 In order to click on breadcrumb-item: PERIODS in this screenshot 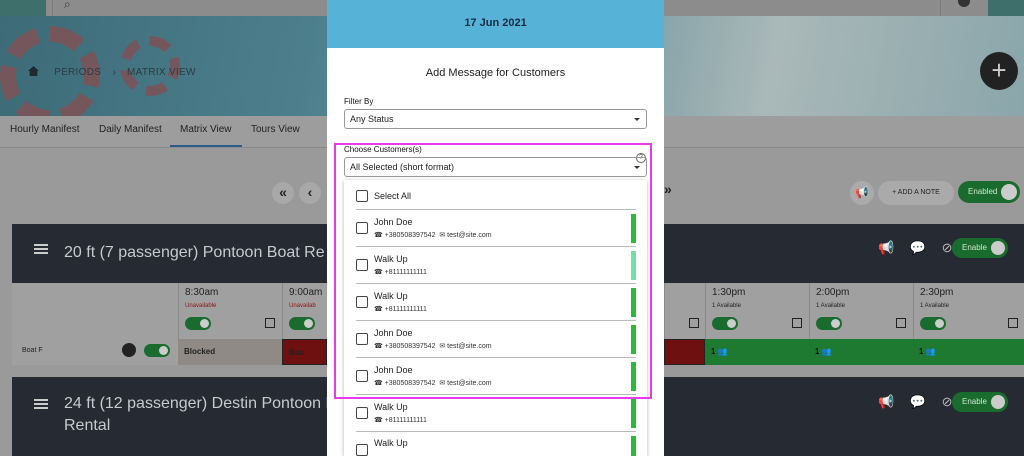, I will do `click(77, 72)`.